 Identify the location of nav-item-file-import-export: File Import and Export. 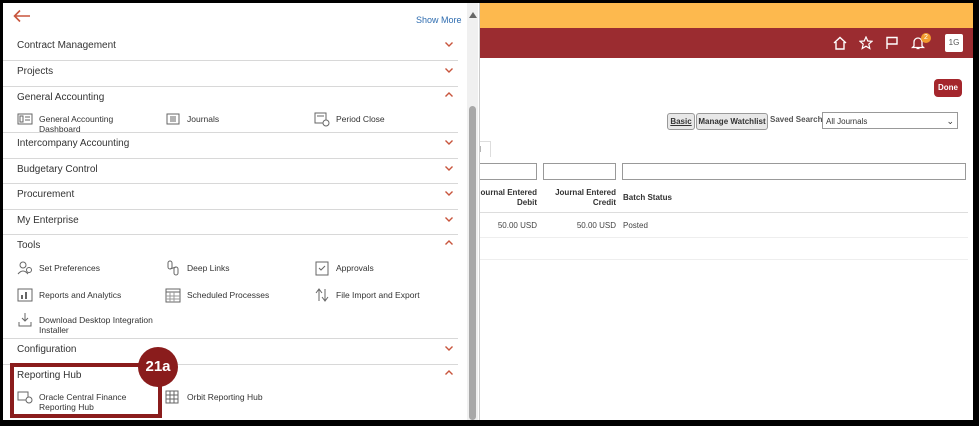
(374, 296).